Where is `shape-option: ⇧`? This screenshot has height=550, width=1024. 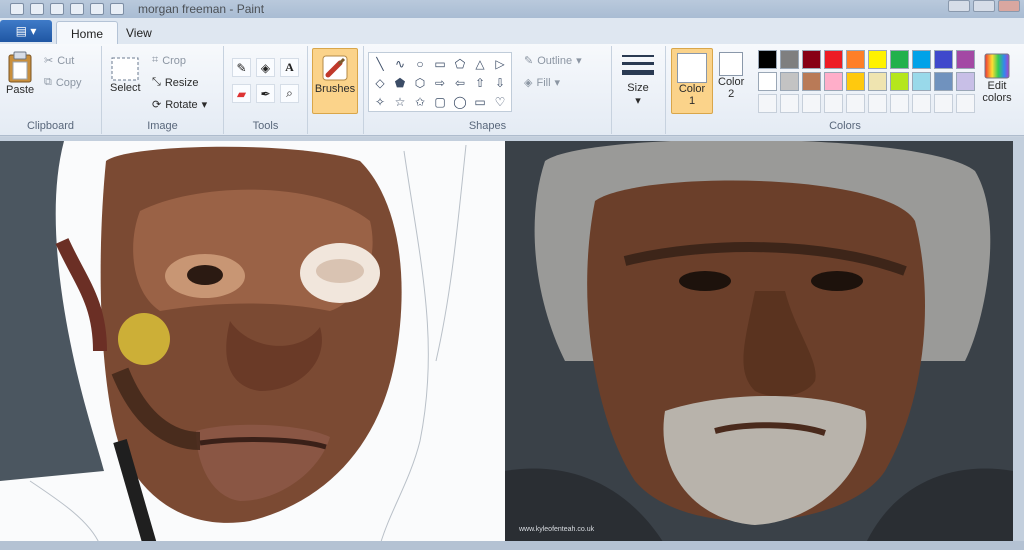 shape-option: ⇧ is located at coordinates (480, 82).